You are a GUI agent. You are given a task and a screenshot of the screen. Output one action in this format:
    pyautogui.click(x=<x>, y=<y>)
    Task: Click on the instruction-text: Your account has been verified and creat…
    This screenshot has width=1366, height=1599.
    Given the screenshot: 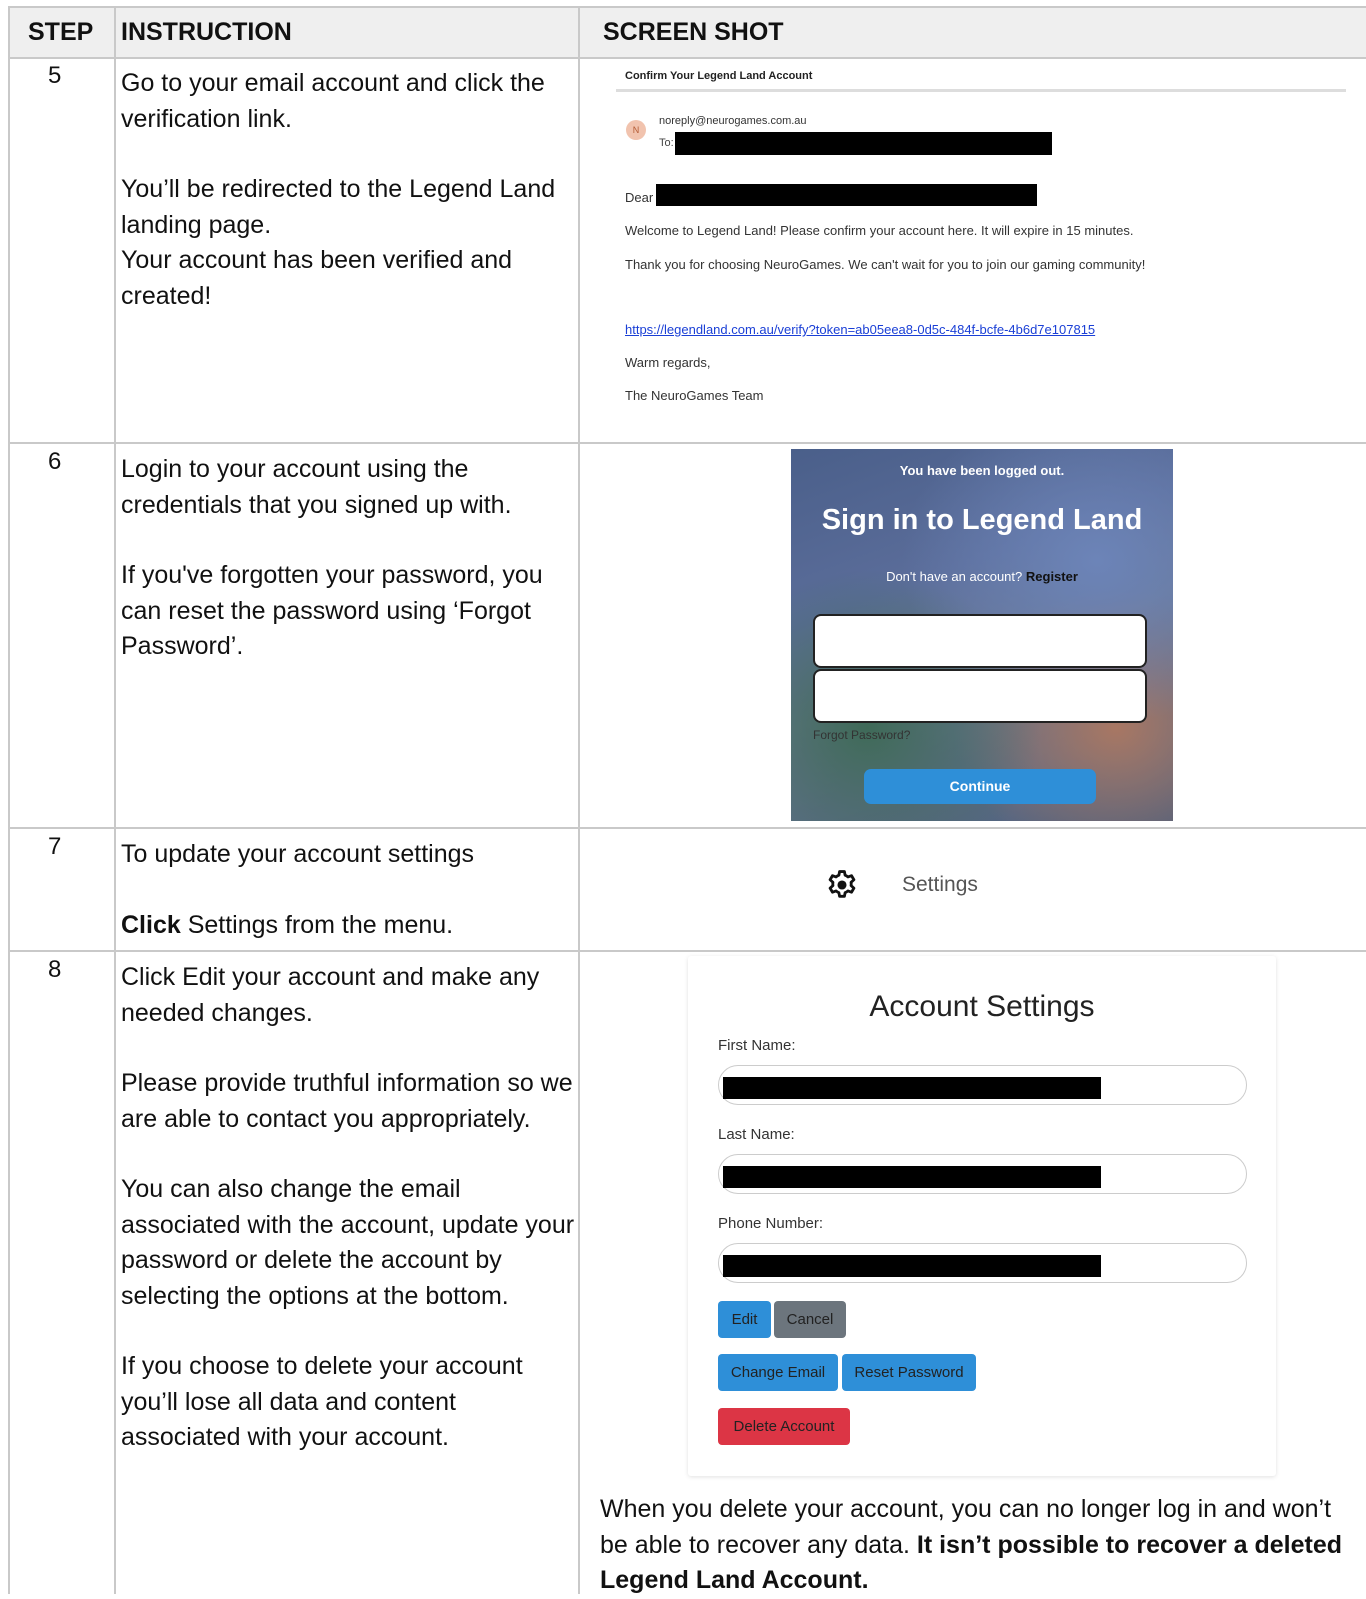 What is the action you would take?
    pyautogui.click(x=317, y=278)
    